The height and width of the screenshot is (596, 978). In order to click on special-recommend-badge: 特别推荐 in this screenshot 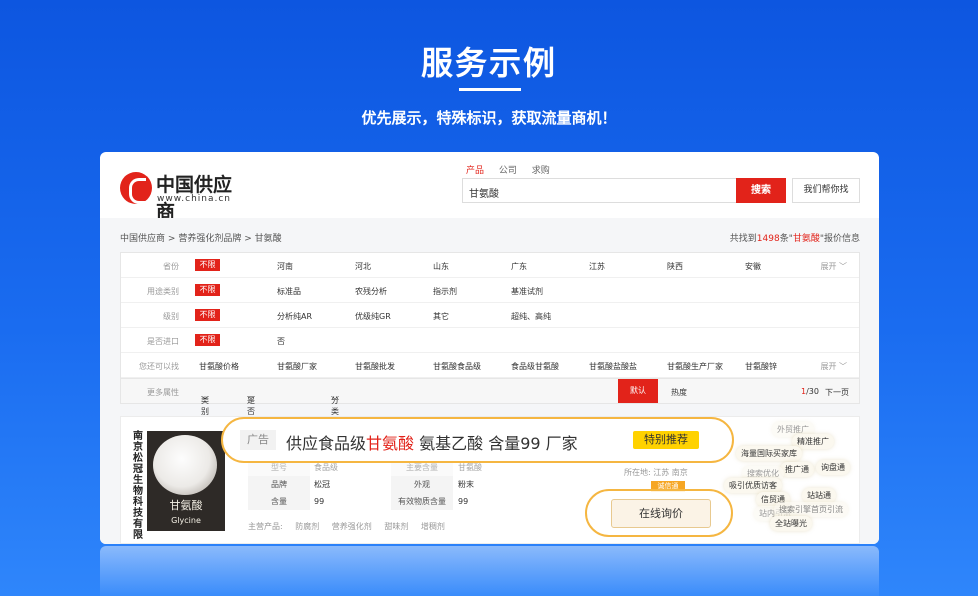, I will do `click(666, 440)`.